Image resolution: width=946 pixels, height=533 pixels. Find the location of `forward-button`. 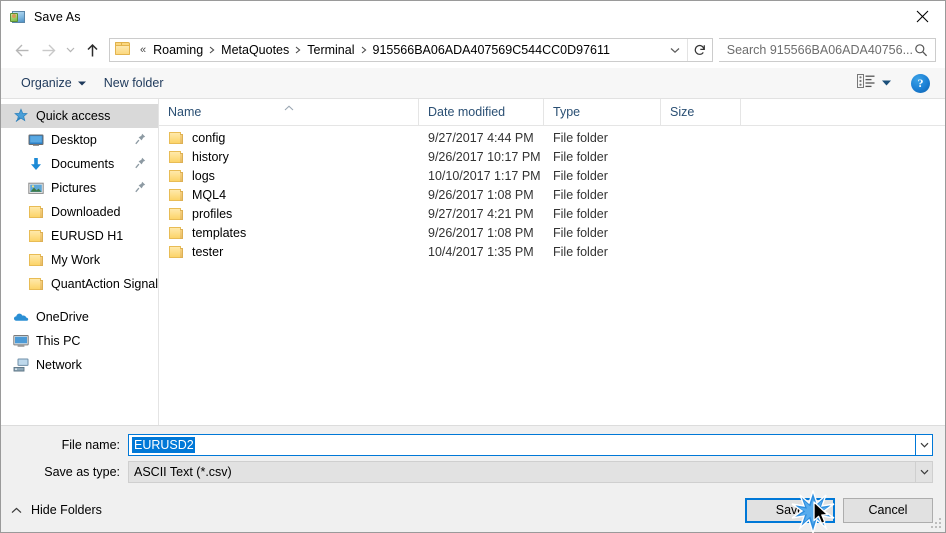

forward-button is located at coordinates (48, 50).